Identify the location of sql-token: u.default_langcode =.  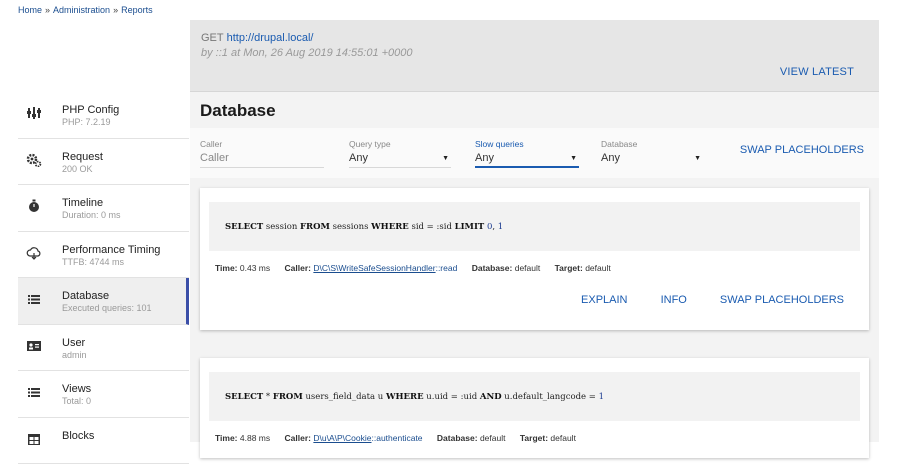
(550, 397).